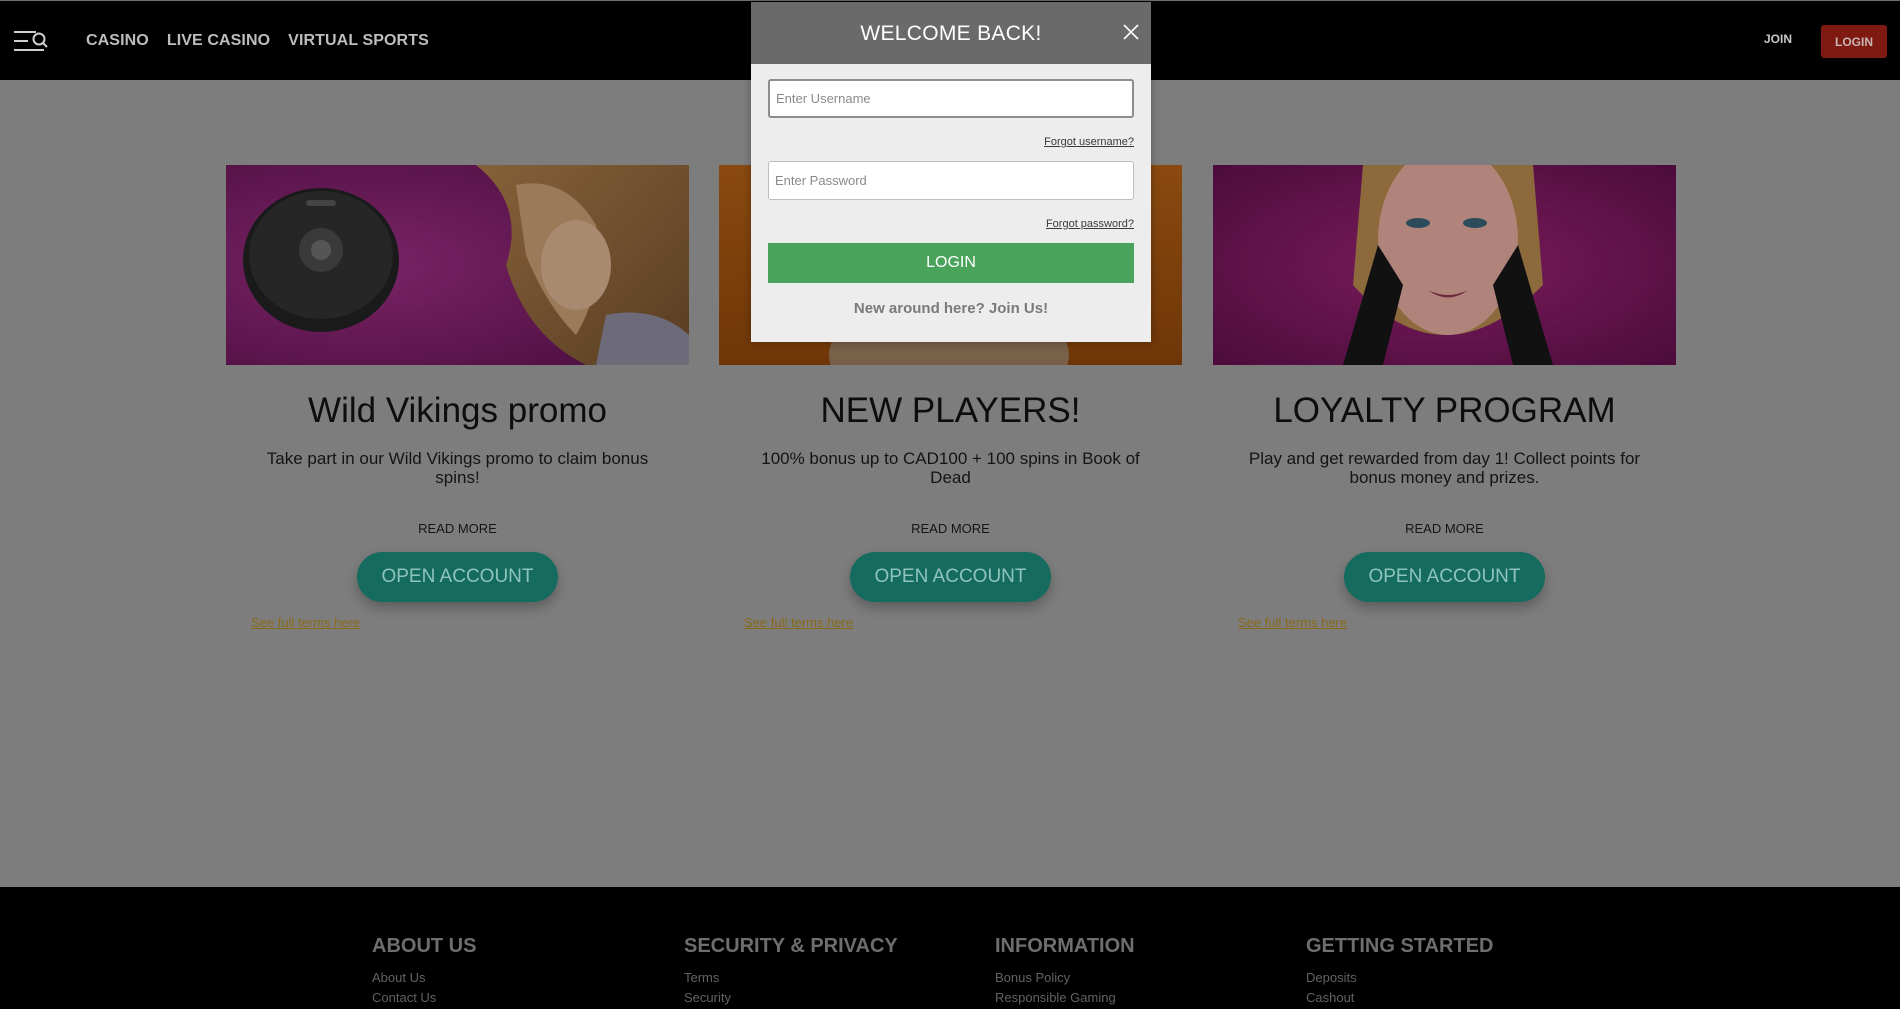 Image resolution: width=1900 pixels, height=1009 pixels. What do you see at coordinates (1089, 142) in the screenshot?
I see `forgot-username-link: Forgot username?` at bounding box center [1089, 142].